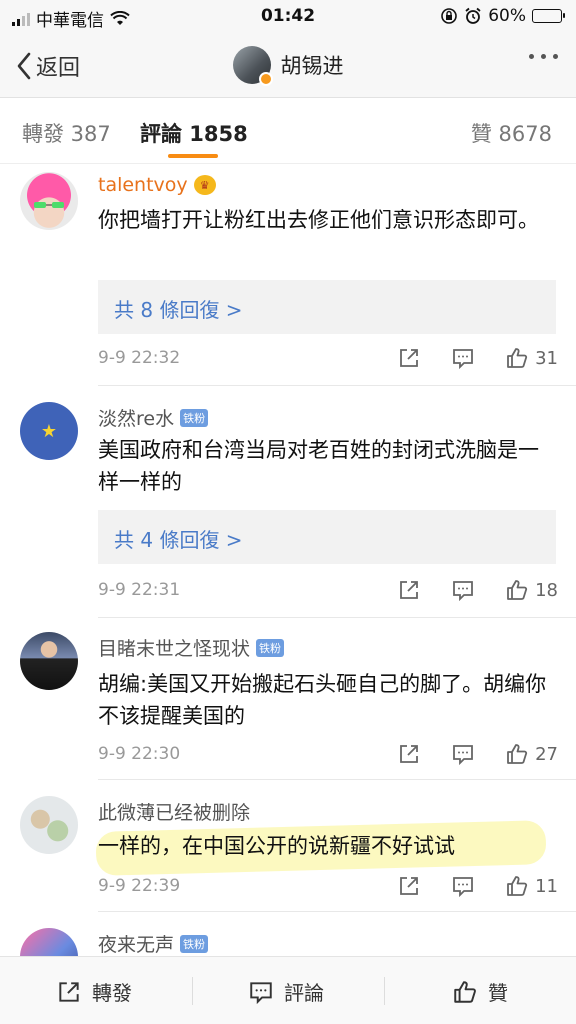  I want to click on like-count: 31, so click(546, 358).